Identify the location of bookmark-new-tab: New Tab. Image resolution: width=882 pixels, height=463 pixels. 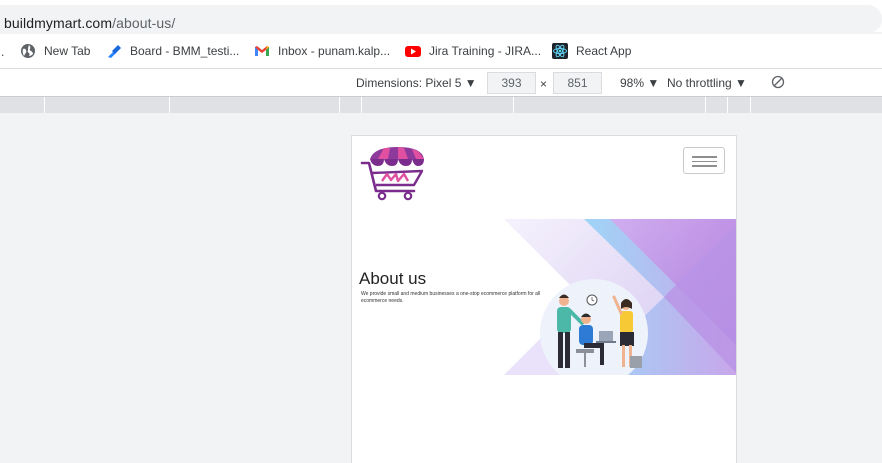
(55, 51).